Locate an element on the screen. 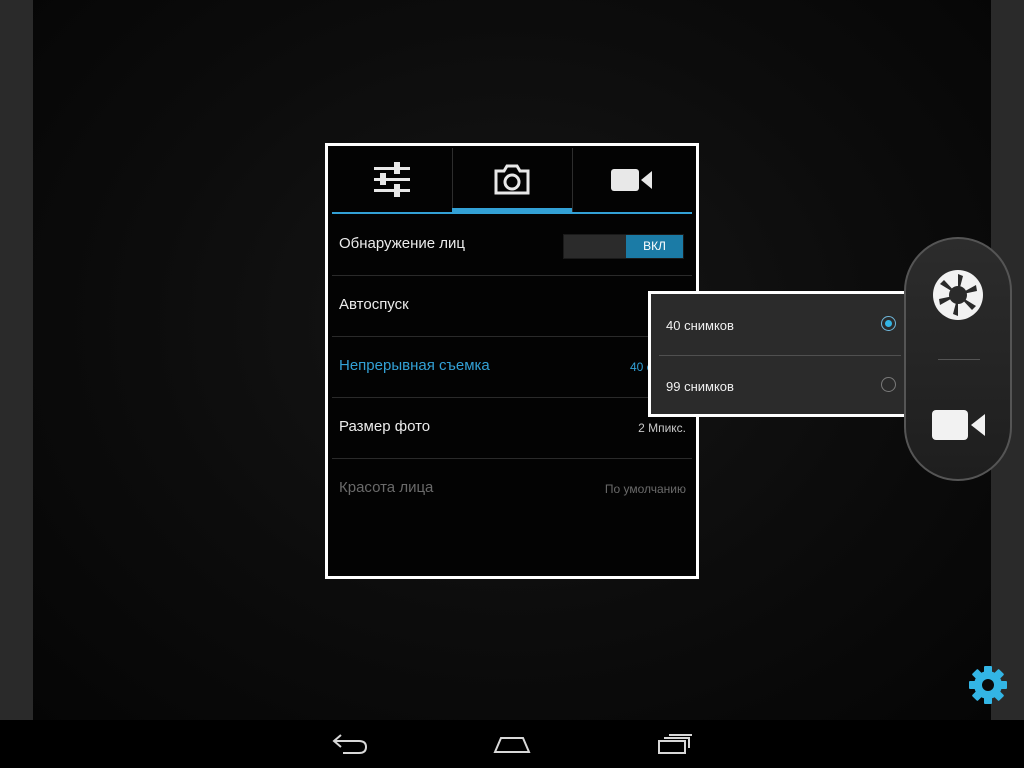 The image size is (1024, 768). home-button is located at coordinates (512, 744).